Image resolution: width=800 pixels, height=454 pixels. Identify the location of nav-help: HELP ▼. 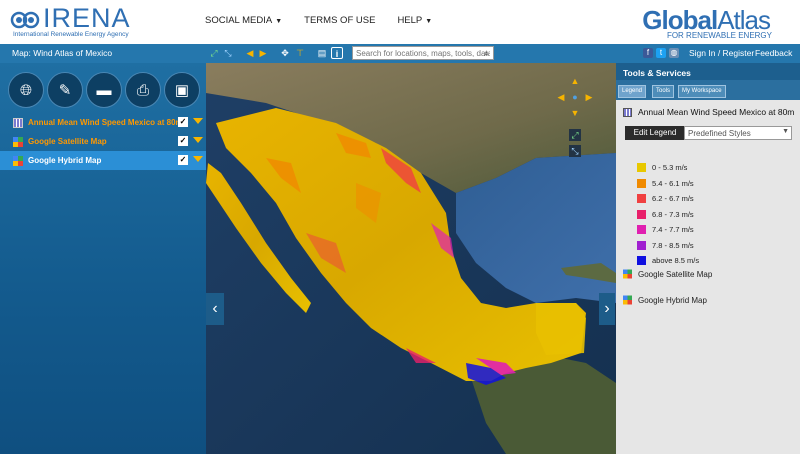
(414, 20).